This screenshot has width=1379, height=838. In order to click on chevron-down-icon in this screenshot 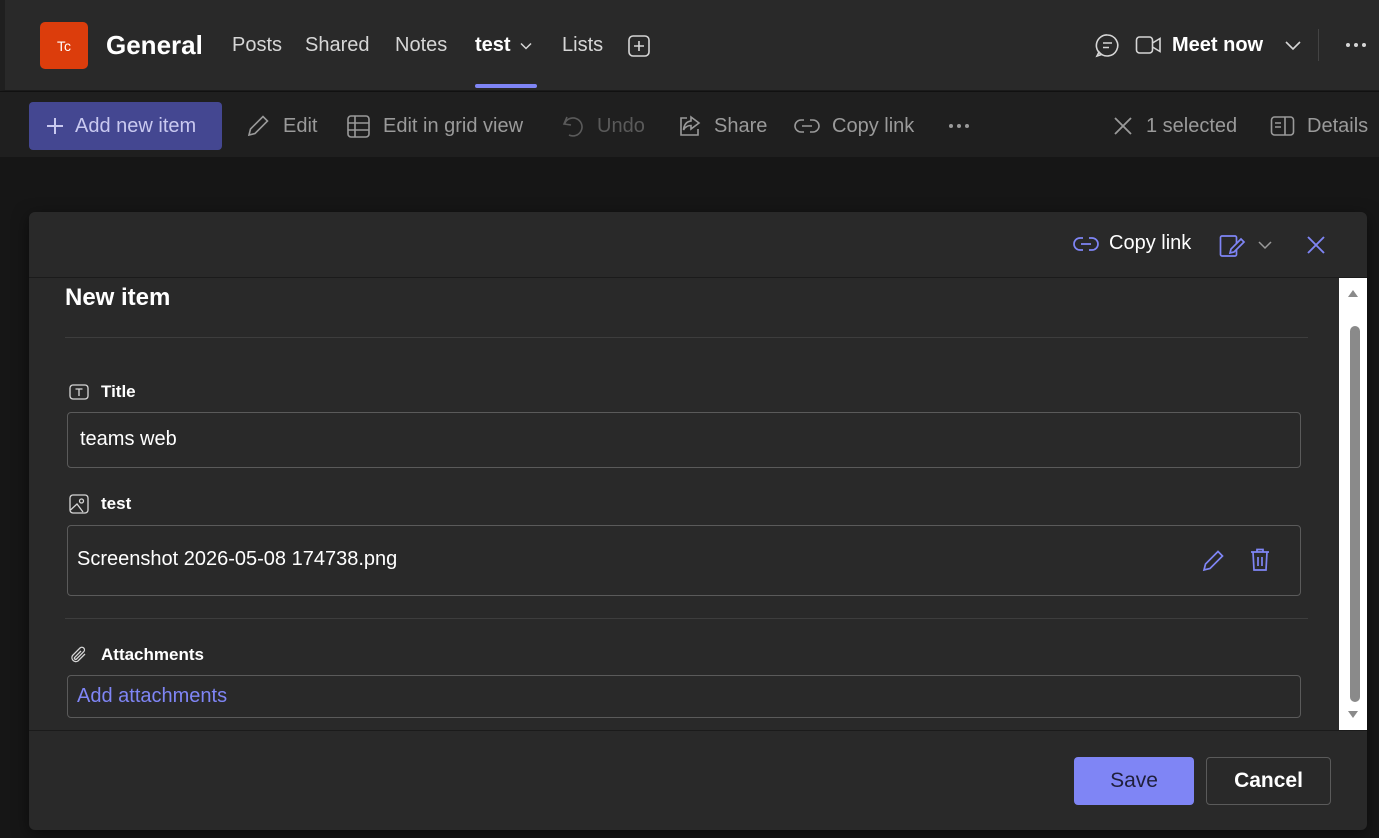, I will do `click(526, 46)`.